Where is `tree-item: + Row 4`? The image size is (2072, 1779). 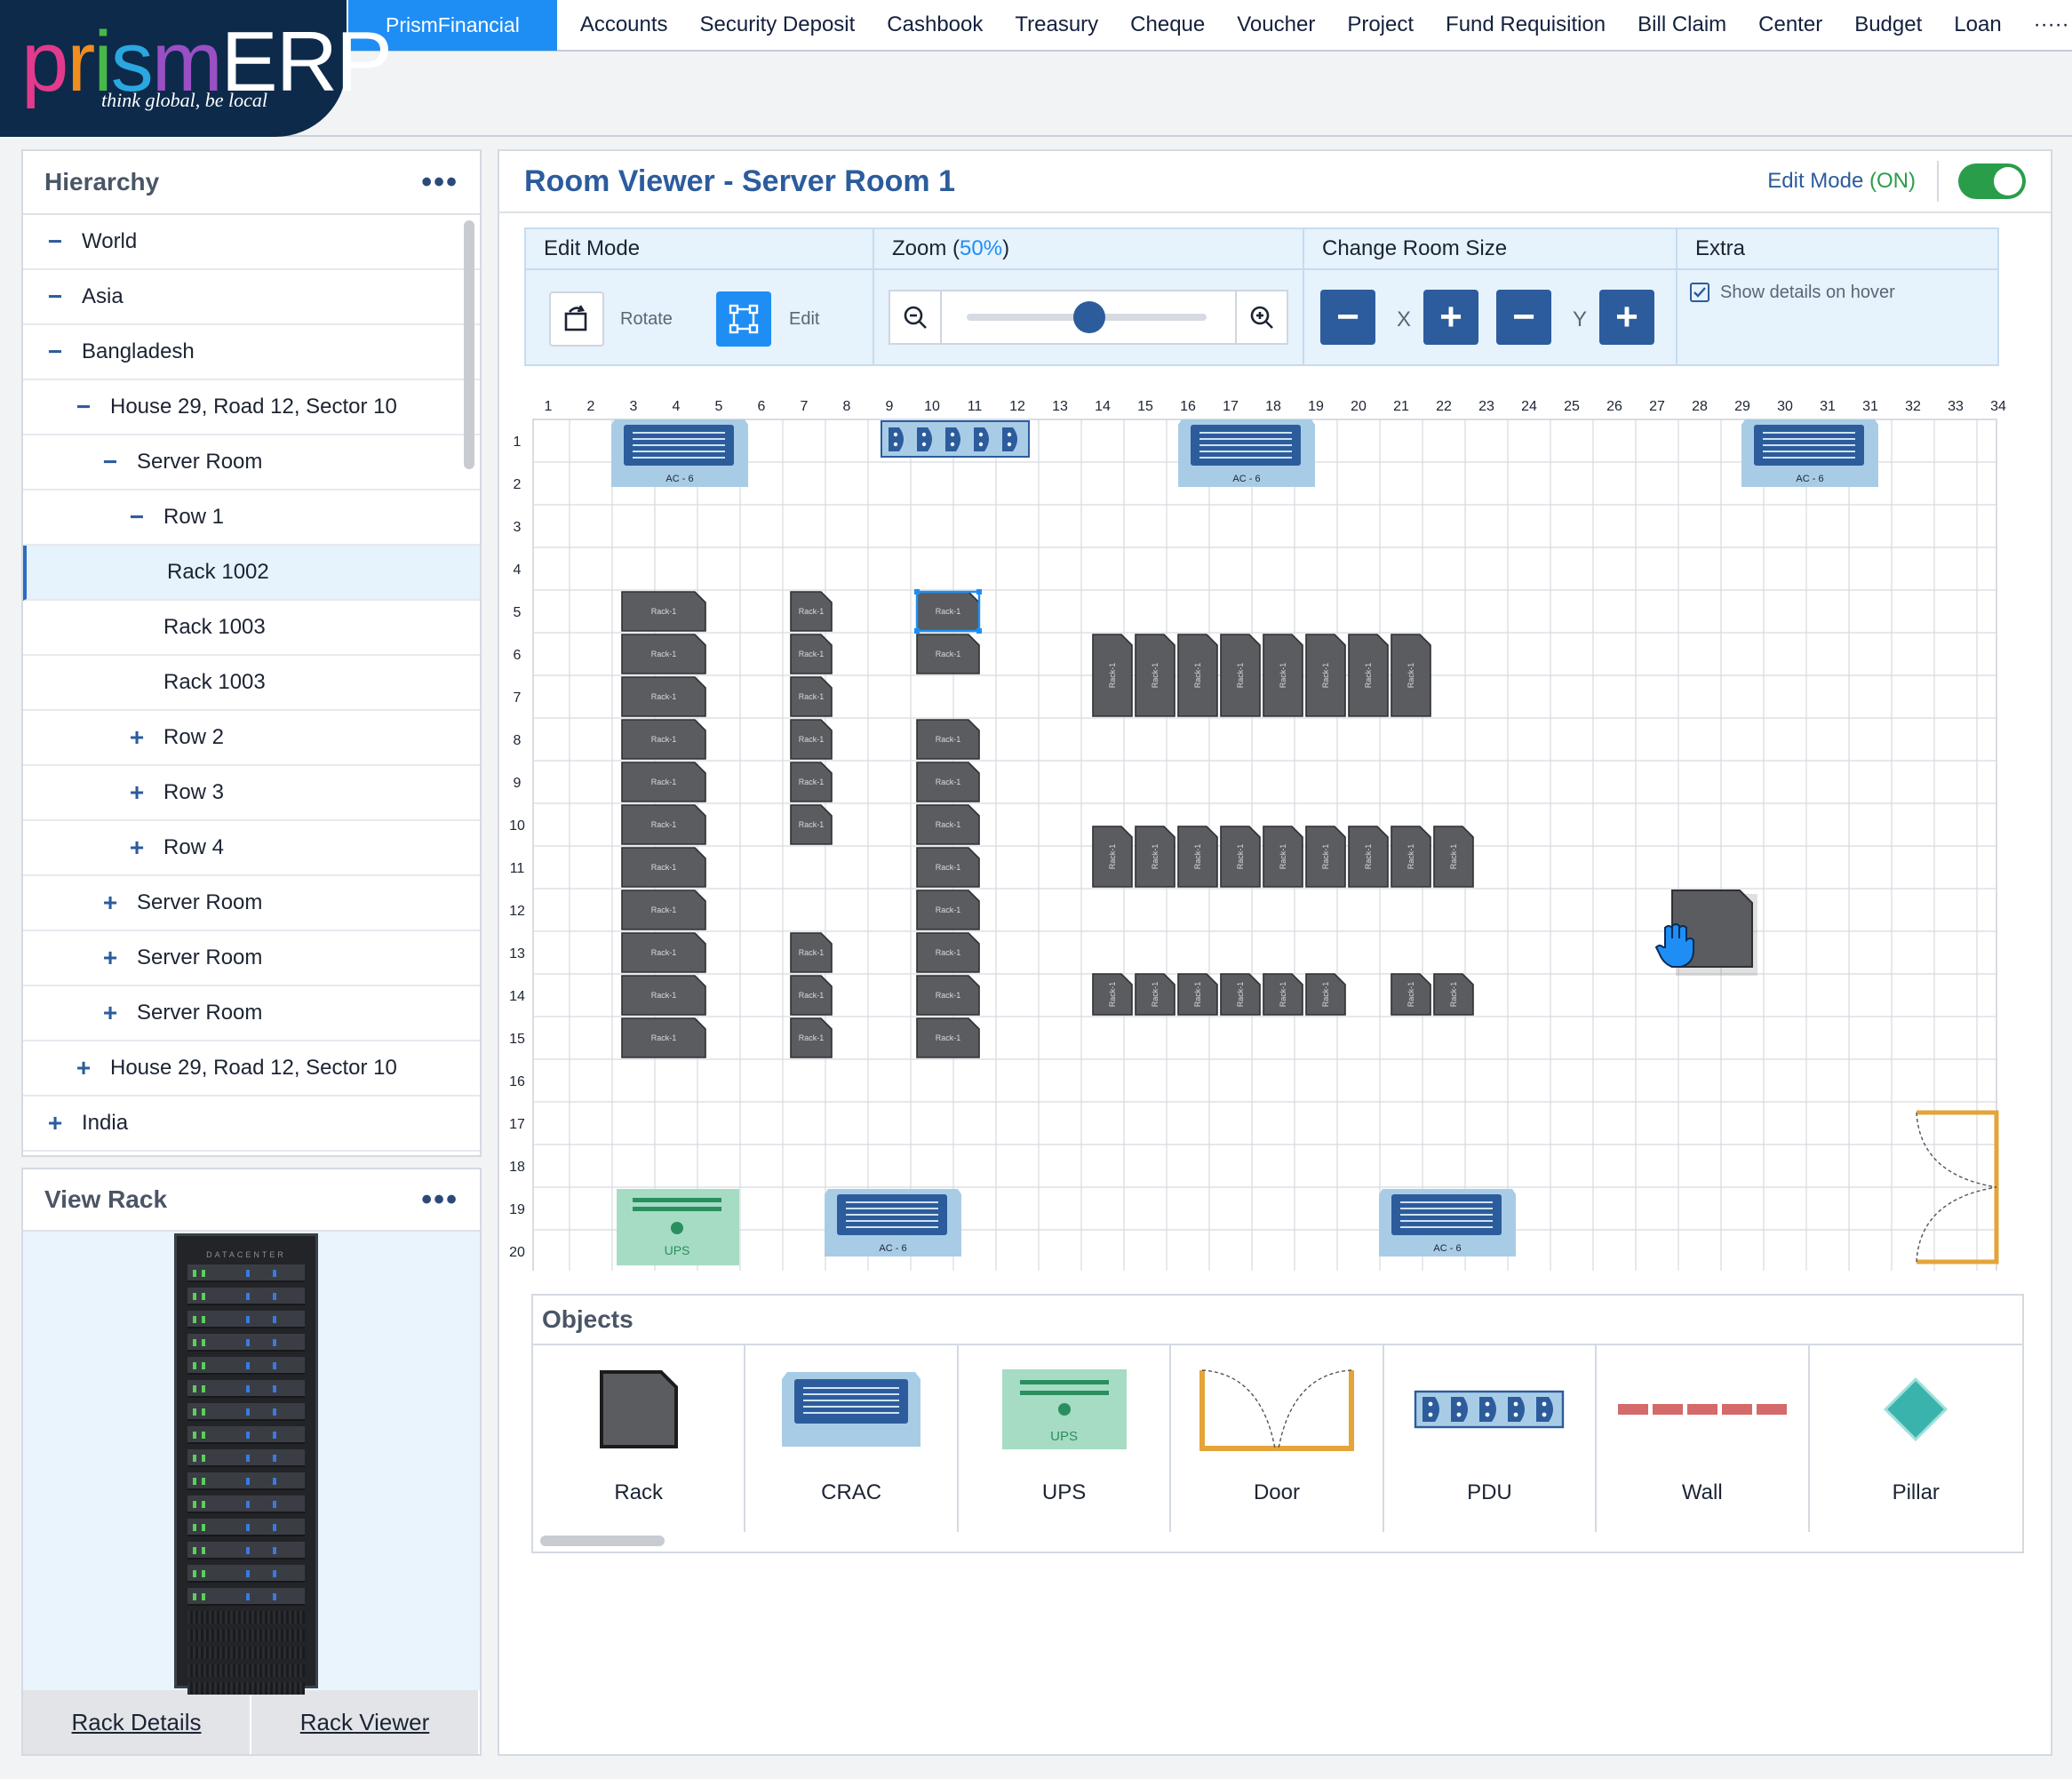
tree-item: + Row 4 is located at coordinates (251, 849).